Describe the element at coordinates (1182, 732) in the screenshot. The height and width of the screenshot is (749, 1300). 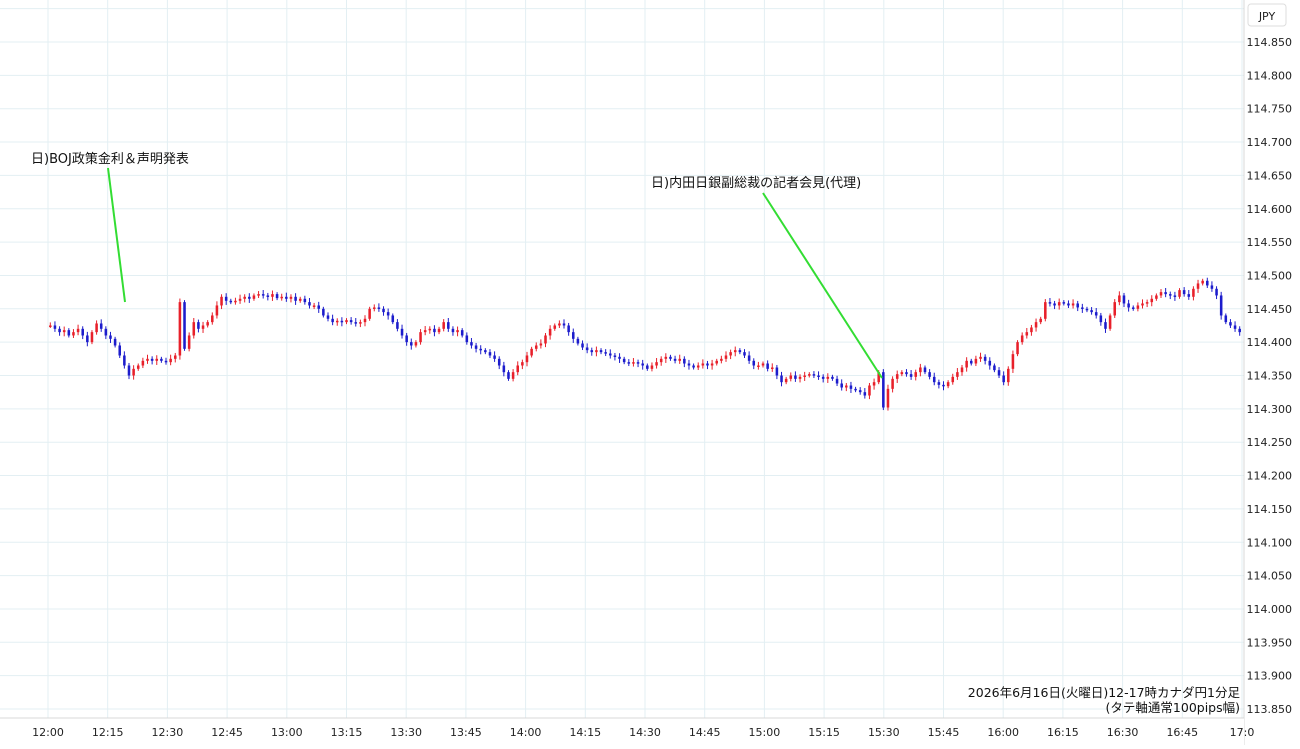
I see `x-tick-label: 16:45` at that location.